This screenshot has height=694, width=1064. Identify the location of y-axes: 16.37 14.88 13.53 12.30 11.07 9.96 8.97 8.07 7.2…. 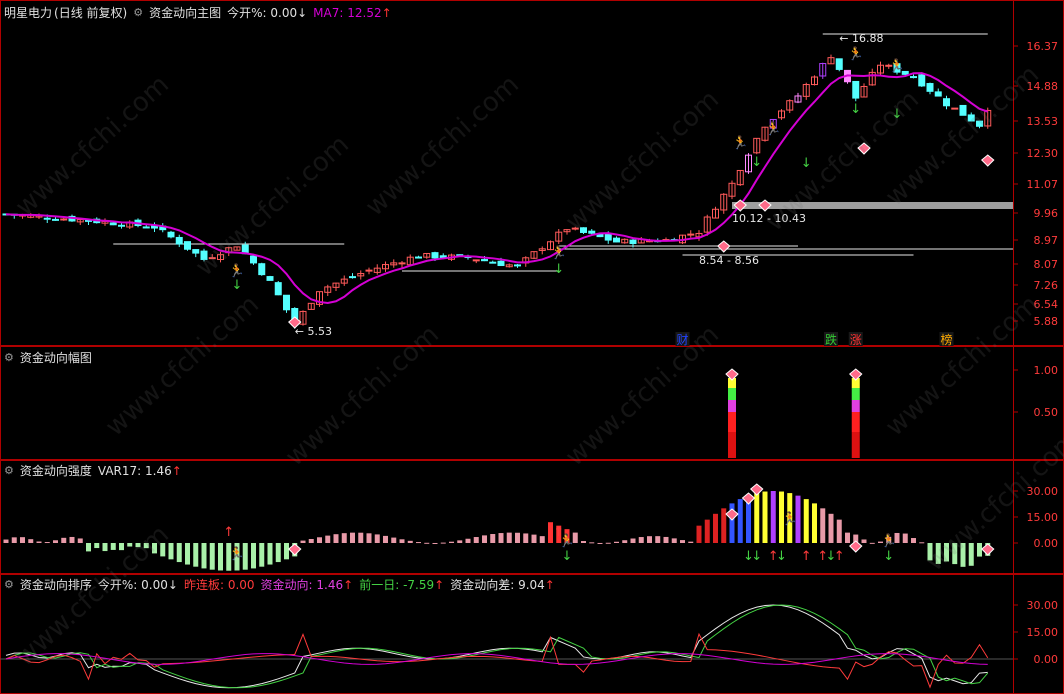
(1035, 353).